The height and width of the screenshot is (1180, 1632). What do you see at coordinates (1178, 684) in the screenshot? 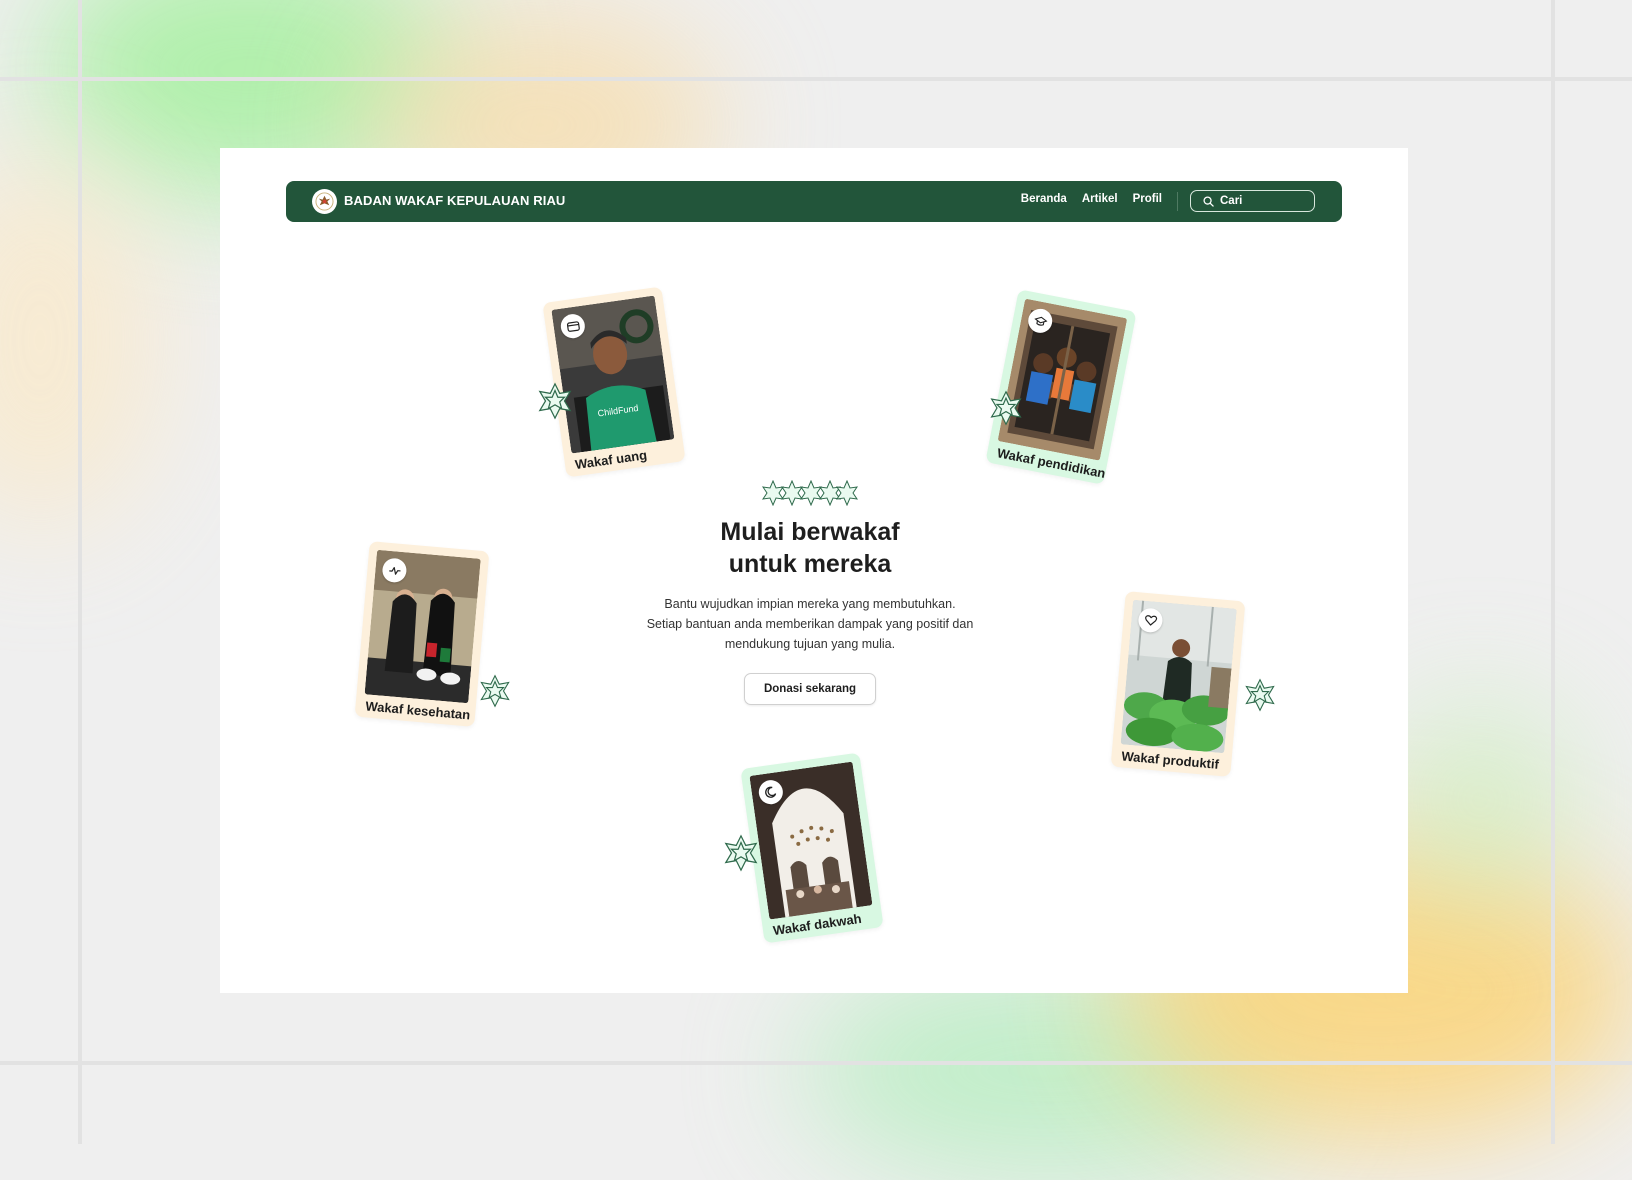
I see `card-wakaf-produktif: Wakaf produktif` at bounding box center [1178, 684].